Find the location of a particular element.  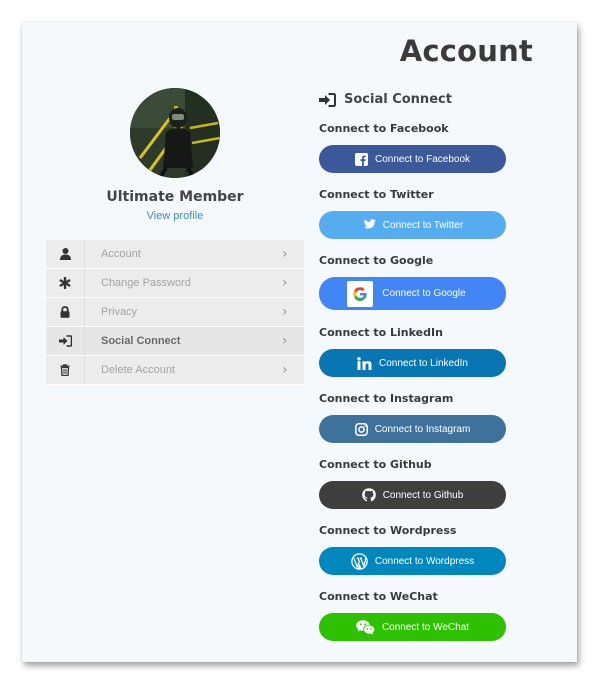

menu-item-change-password: Change Password › is located at coordinates (175, 283).